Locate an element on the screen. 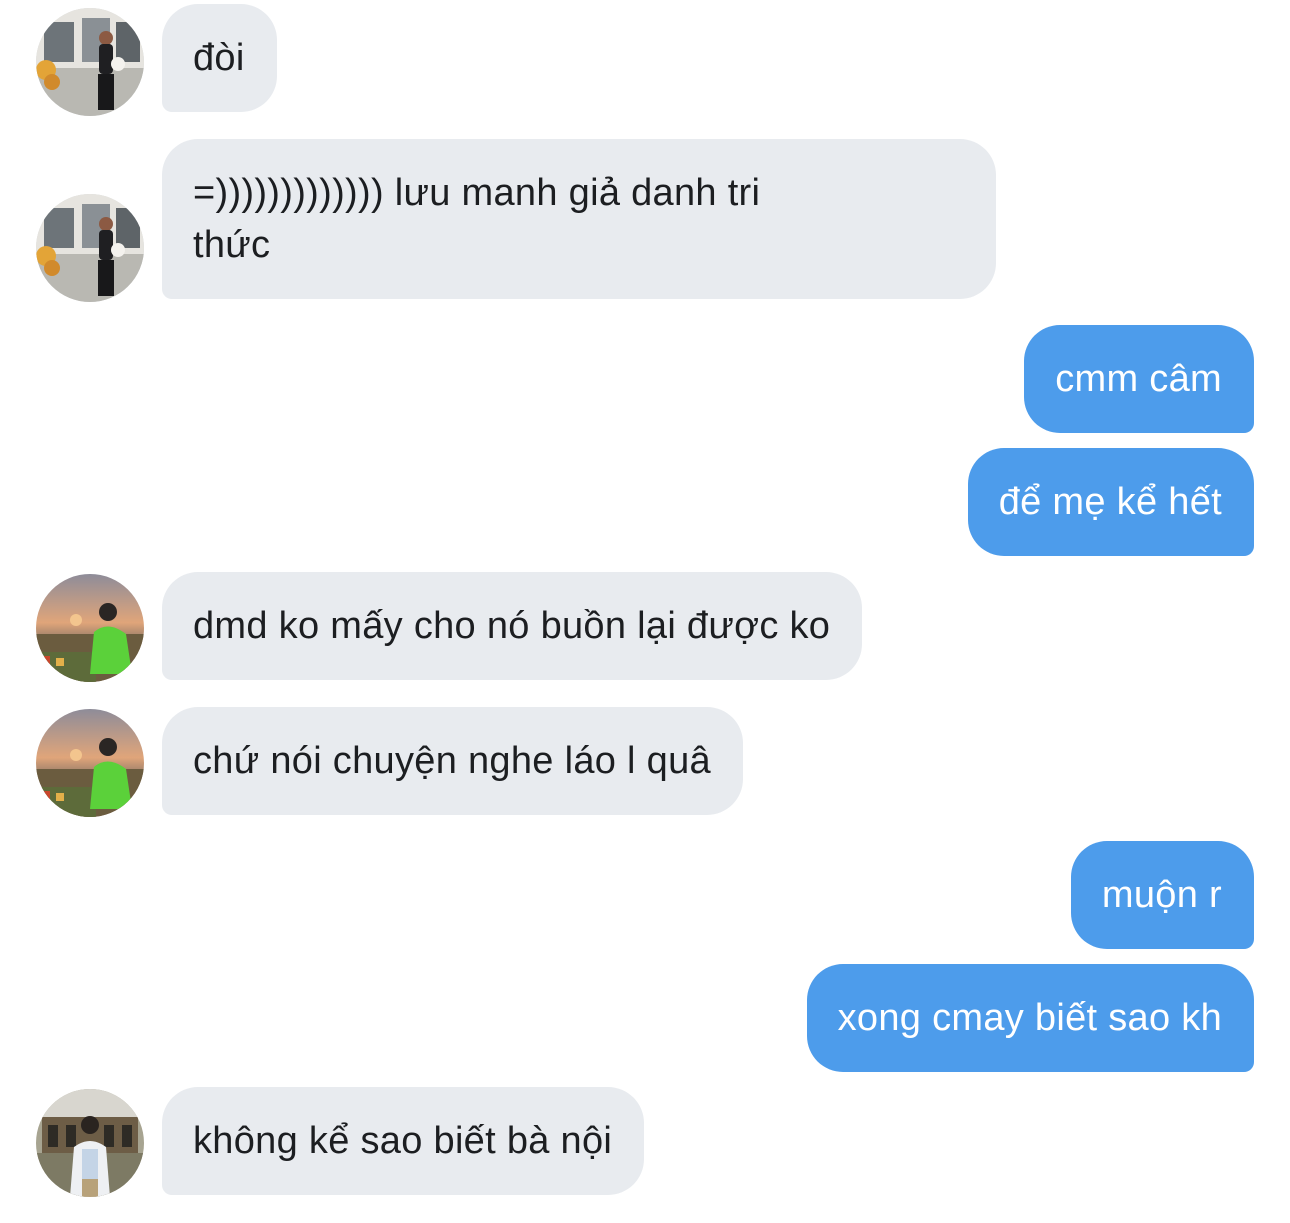  message-bubble-incoming: dmd ko mấy cho nó buồn lại được ko is located at coordinates (512, 626).